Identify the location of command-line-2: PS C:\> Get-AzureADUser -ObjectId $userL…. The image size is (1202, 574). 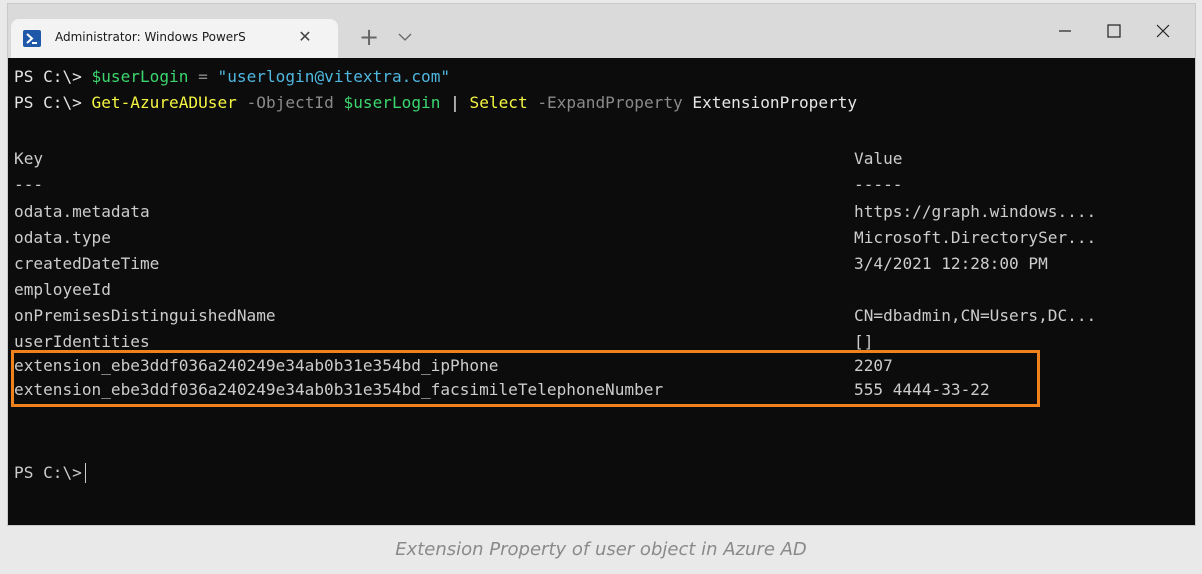
(435, 103).